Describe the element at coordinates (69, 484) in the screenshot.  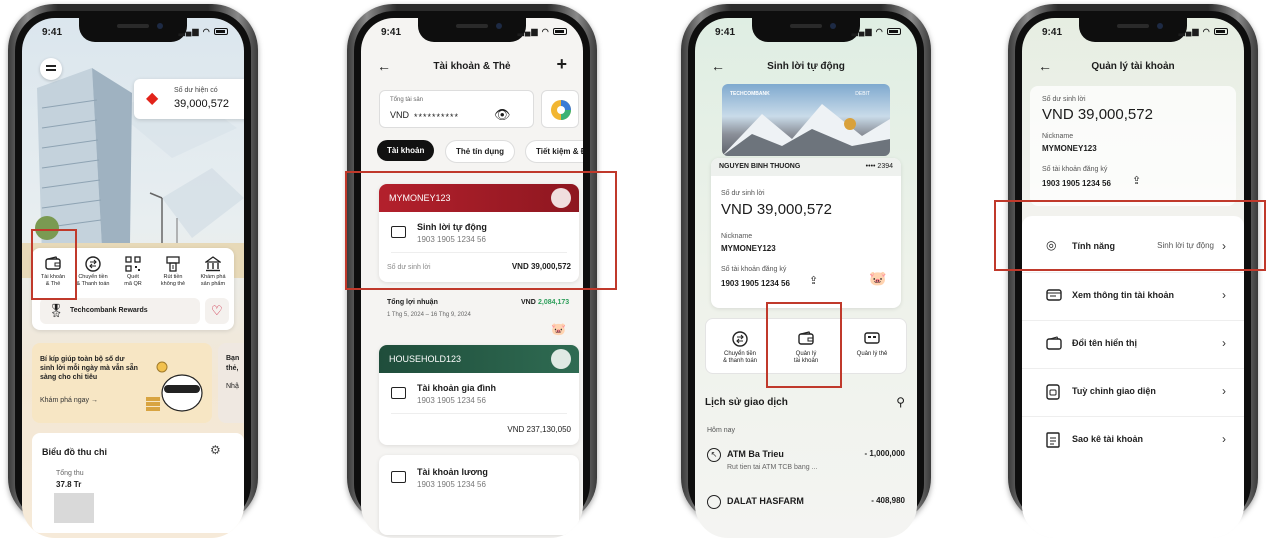
I see `income-value: 37.8 Tr` at that location.